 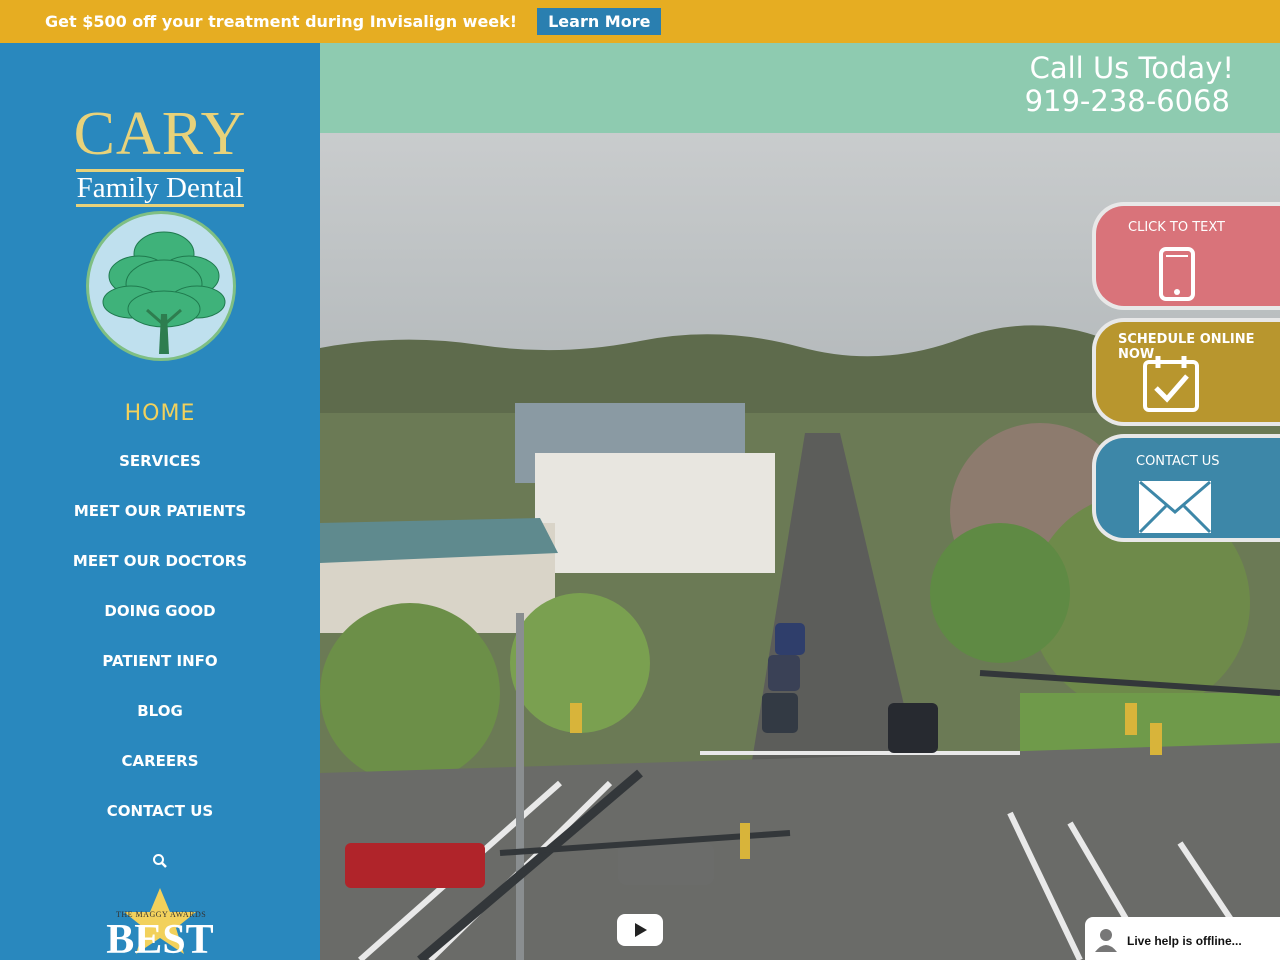 I want to click on tree-logo-icon, so click(x=161, y=286).